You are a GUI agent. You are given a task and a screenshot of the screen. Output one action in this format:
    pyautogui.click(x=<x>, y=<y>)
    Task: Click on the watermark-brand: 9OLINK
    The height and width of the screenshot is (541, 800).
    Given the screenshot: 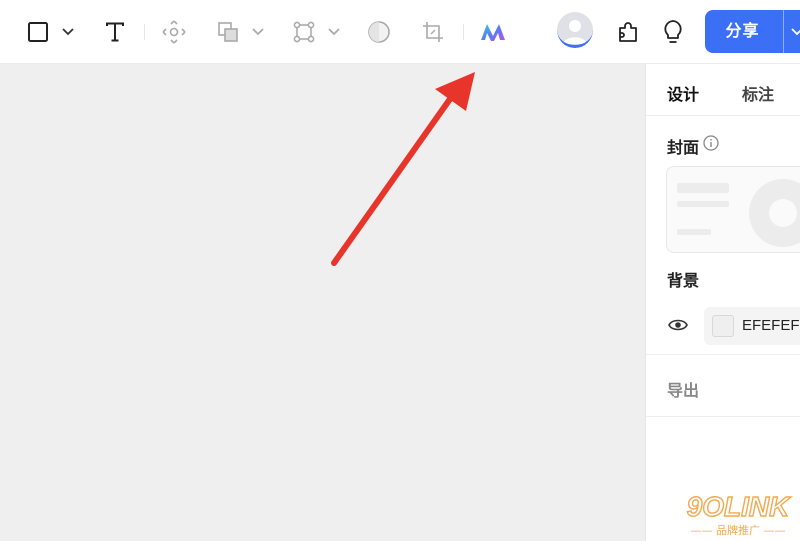 What is the action you would take?
    pyautogui.click(x=739, y=506)
    